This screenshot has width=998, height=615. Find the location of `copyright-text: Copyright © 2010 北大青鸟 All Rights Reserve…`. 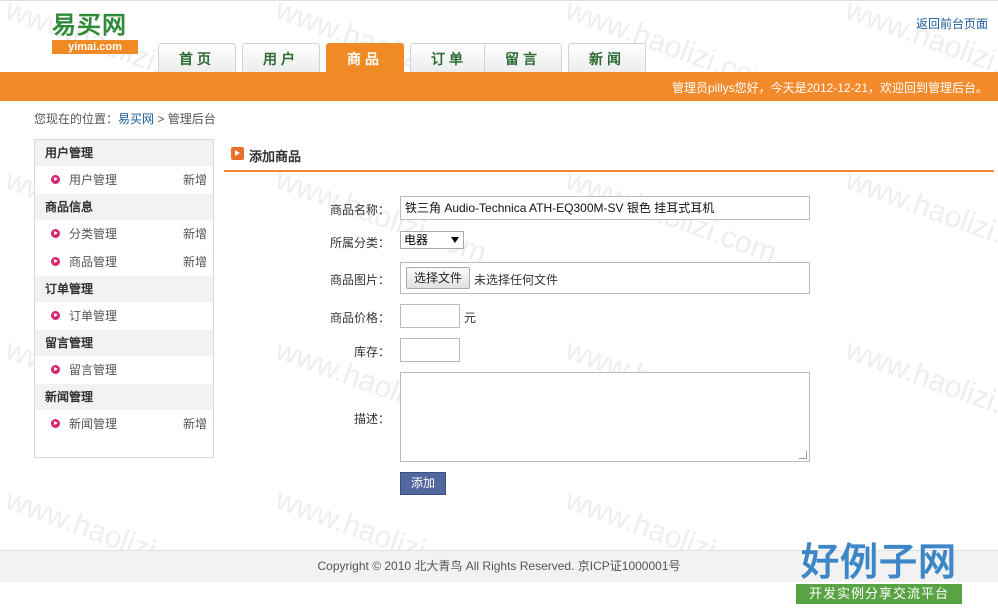

copyright-text: Copyright © 2010 北大青鸟 All Rights Reserve… is located at coordinates (499, 566).